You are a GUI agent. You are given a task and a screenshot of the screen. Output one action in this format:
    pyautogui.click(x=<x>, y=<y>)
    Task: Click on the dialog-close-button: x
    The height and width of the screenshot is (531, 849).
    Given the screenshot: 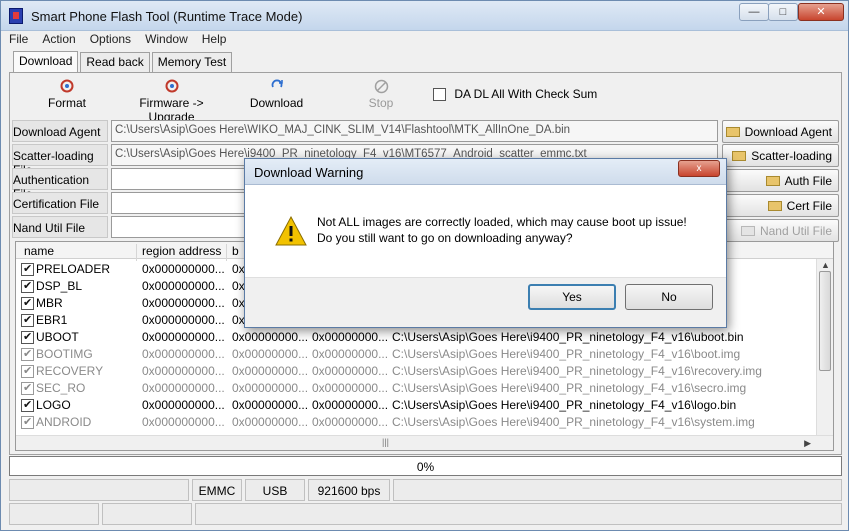 What is the action you would take?
    pyautogui.click(x=699, y=168)
    